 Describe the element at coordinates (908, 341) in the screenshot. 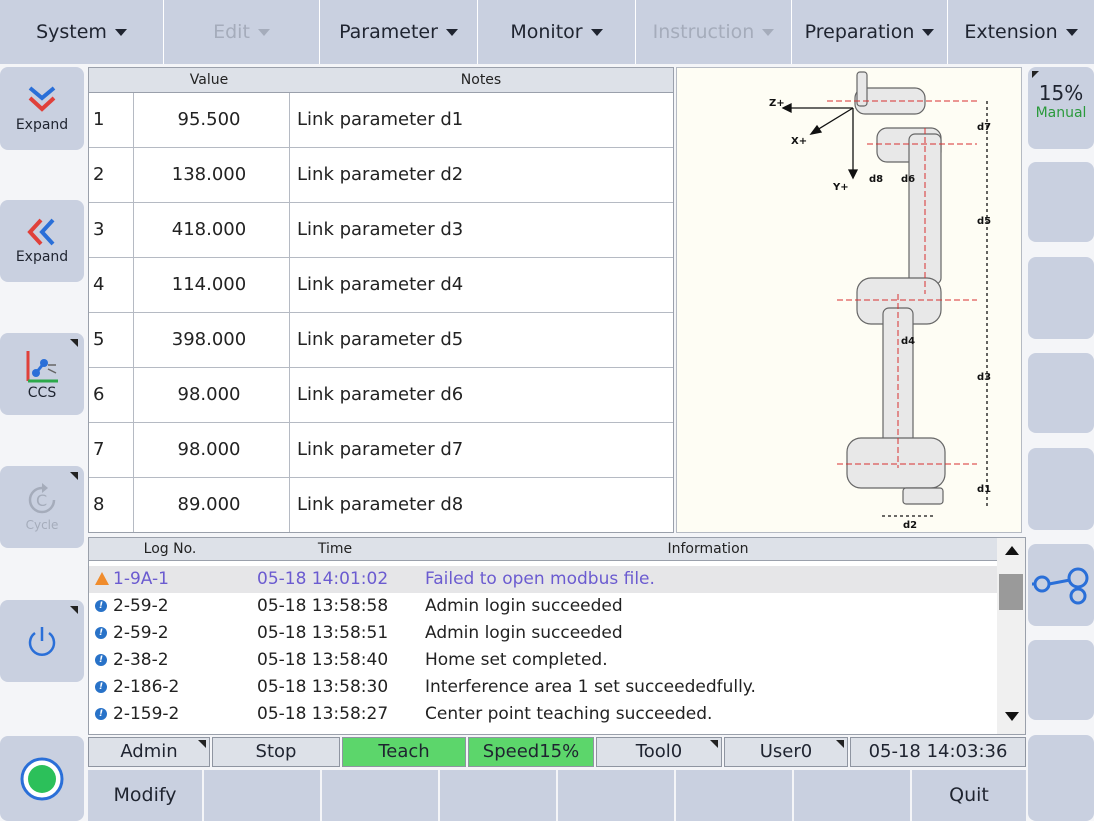

I see `dim-d4-label: d4` at that location.